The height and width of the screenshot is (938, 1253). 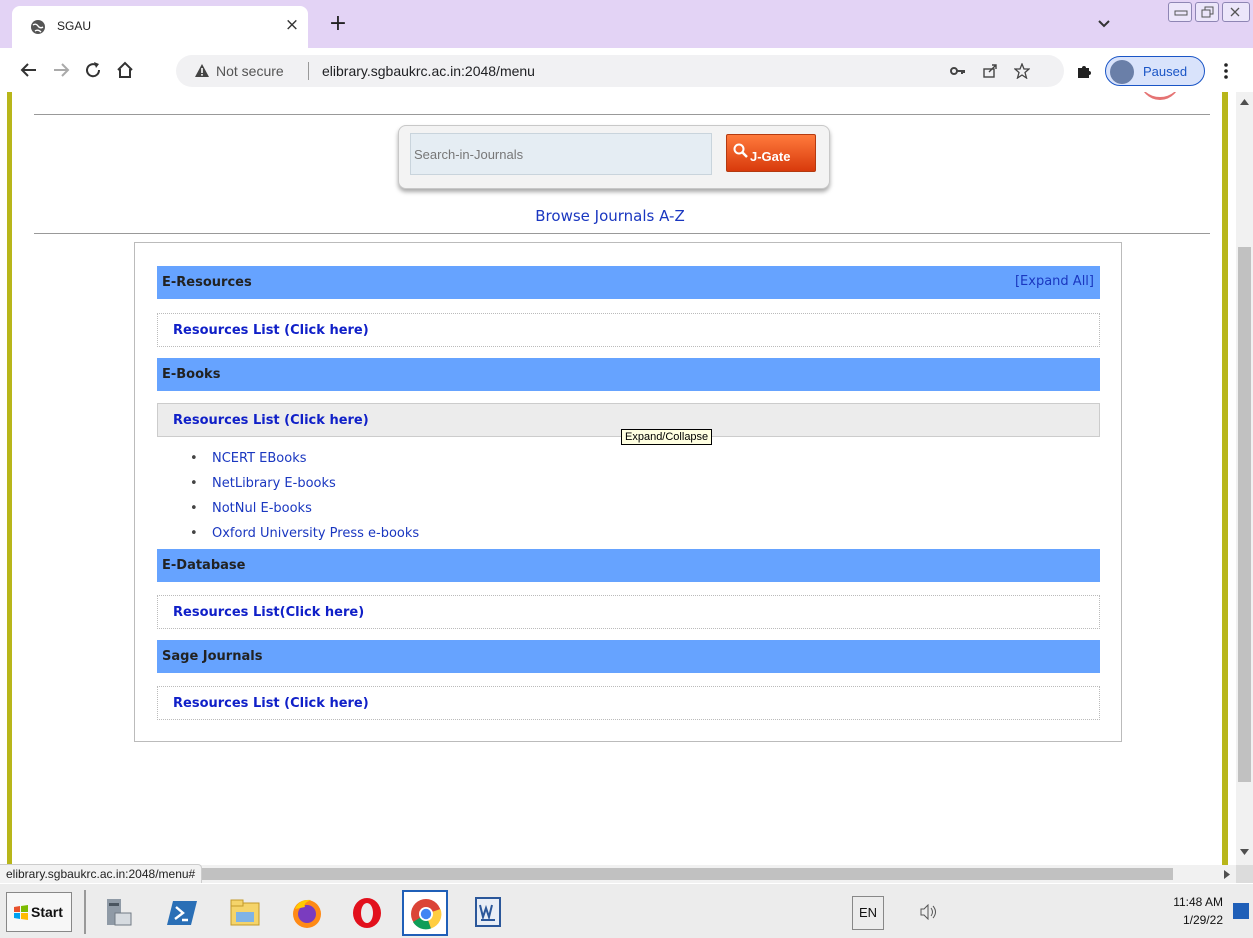 I want to click on browse-journals-link: Browse Journals A-Z, so click(x=610, y=216).